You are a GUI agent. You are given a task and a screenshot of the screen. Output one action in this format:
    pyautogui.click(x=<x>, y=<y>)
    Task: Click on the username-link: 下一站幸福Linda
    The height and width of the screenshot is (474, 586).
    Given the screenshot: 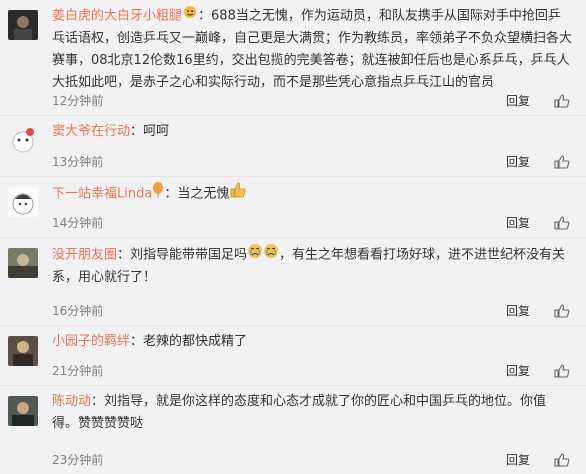 What is the action you would take?
    pyautogui.click(x=102, y=194)
    